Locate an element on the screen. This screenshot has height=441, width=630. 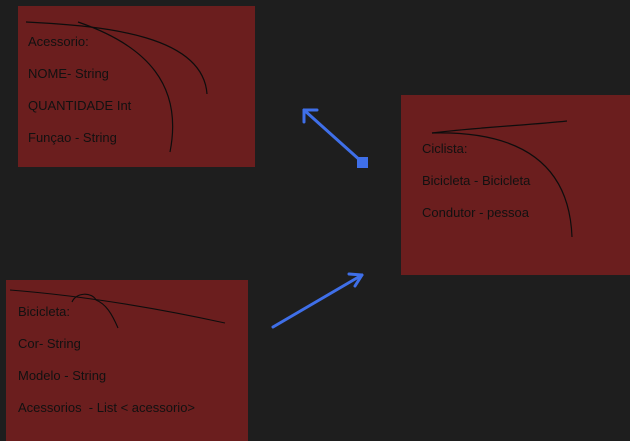
note-field: QUANTIDADE Int is located at coordinates (80, 105).